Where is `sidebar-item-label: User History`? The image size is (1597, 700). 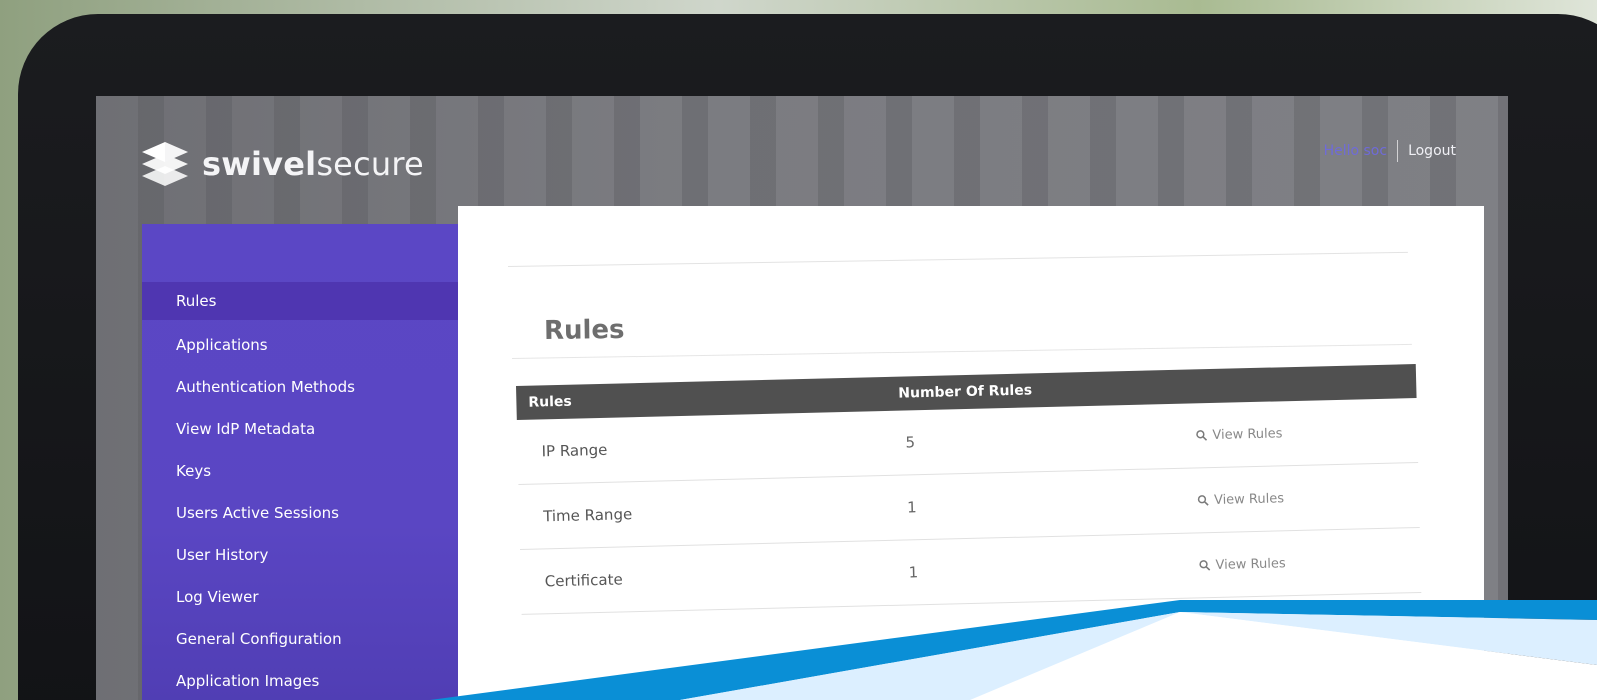 sidebar-item-label: User History is located at coordinates (222, 555).